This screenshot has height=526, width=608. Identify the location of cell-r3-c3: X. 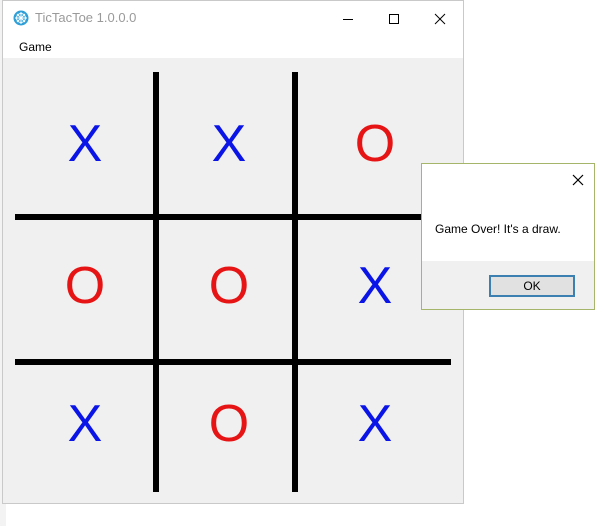
(375, 424).